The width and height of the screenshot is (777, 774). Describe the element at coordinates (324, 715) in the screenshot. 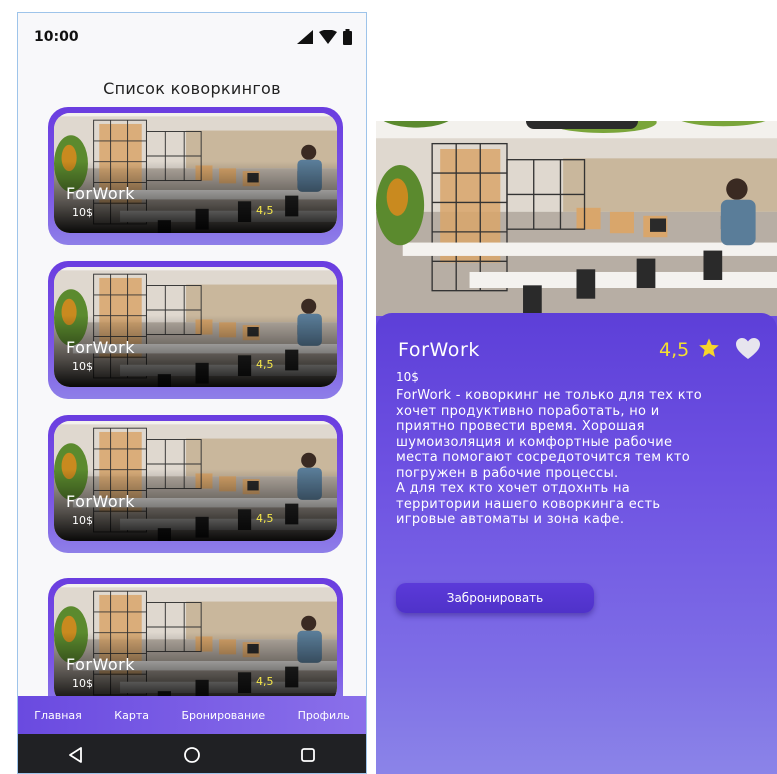

I see `nav-item-profile: Профиль` at that location.